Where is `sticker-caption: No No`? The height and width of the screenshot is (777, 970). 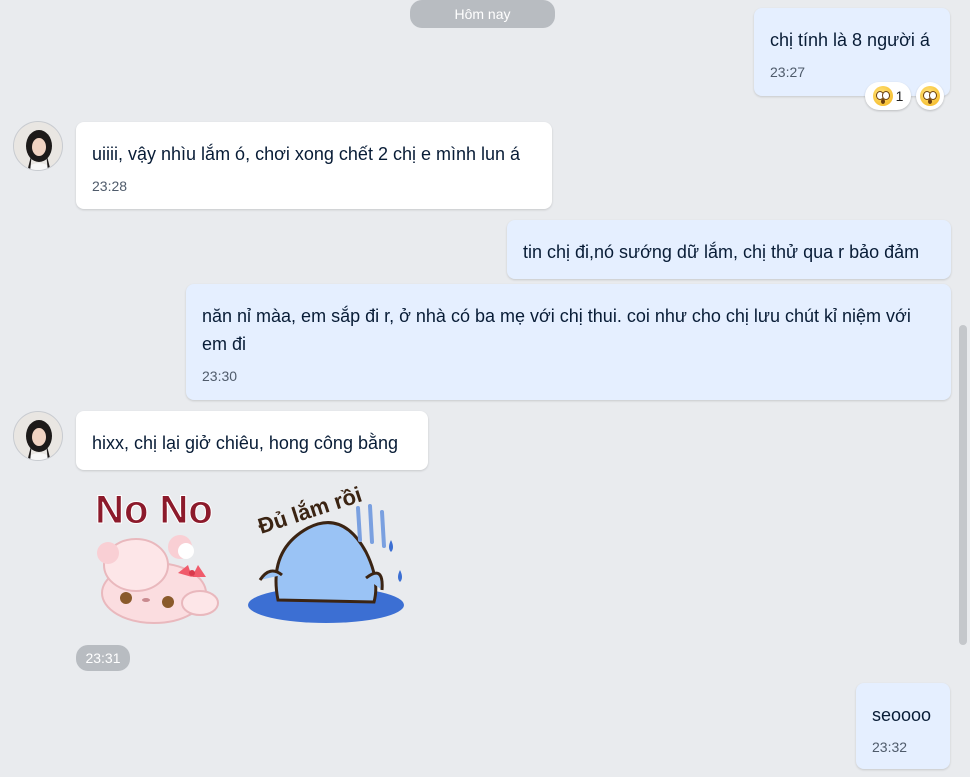
sticker-caption: No No is located at coordinates (154, 510).